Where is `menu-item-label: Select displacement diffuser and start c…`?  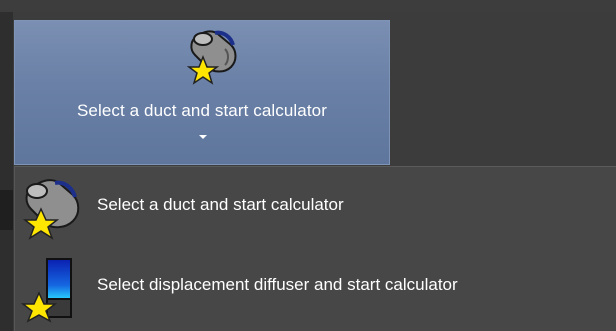 menu-item-label: Select displacement diffuser and start c… is located at coordinates (277, 284).